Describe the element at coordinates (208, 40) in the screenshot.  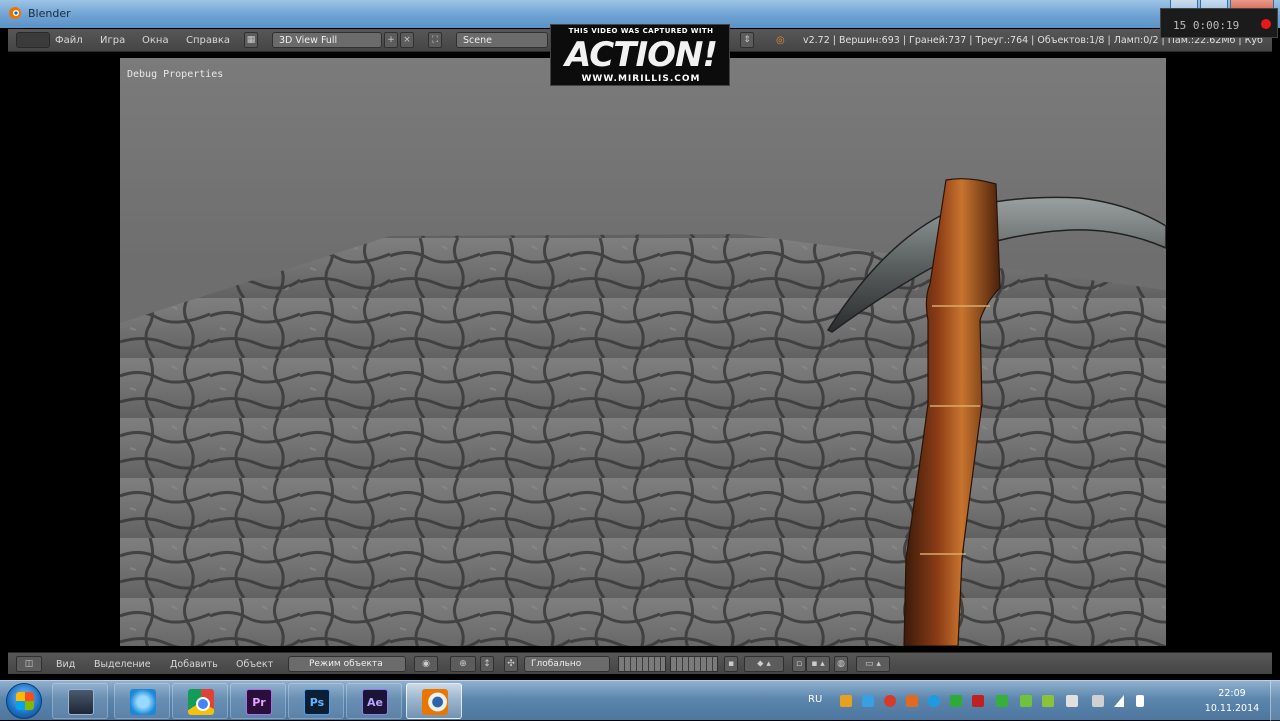
I see `menu-help: Справка` at that location.